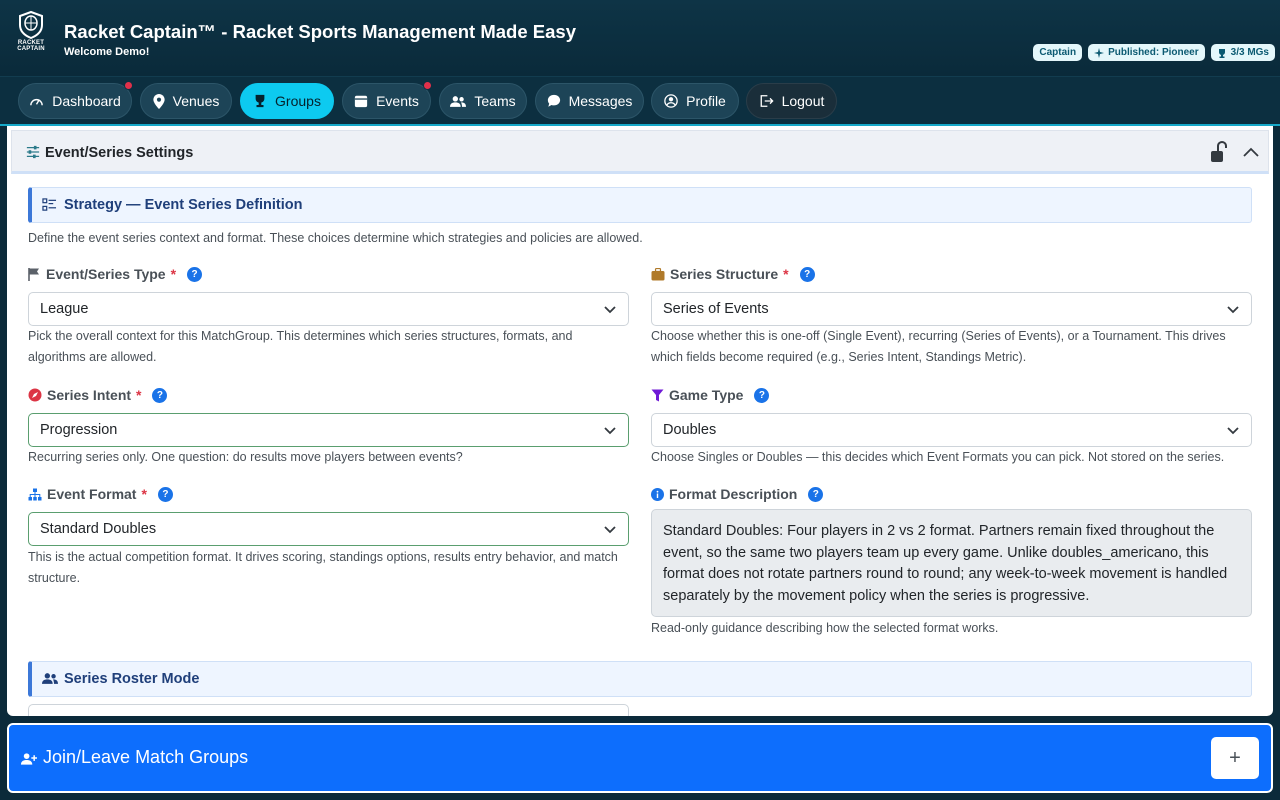  I want to click on join-leave-panel: Join/Leave Match Groups +, so click(640, 758).